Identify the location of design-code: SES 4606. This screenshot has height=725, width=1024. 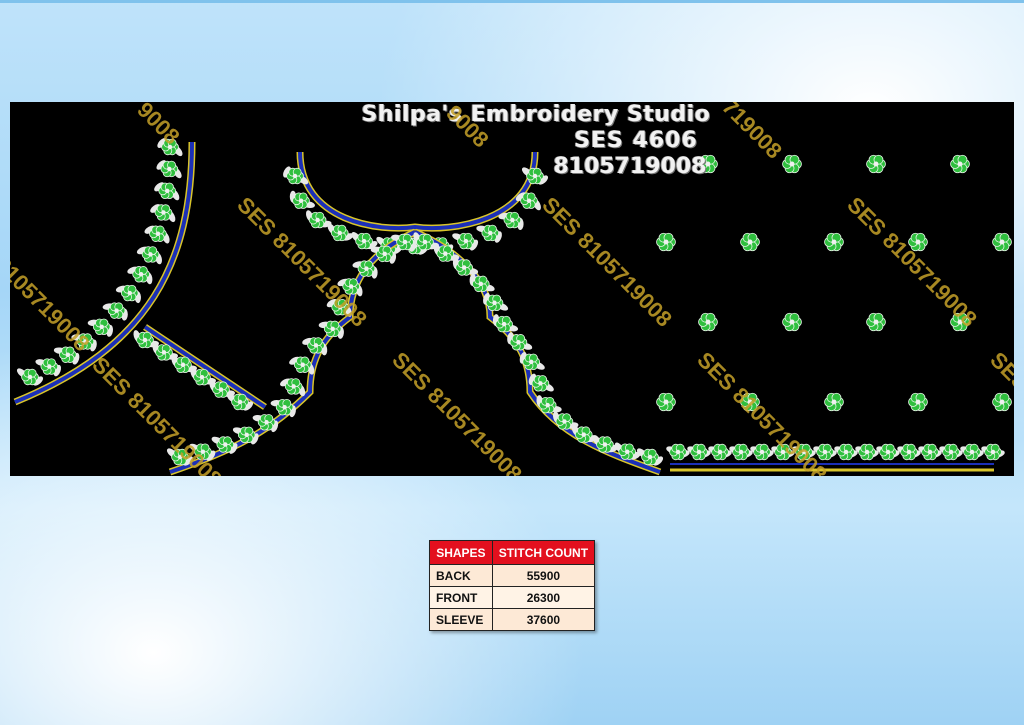
(636, 140).